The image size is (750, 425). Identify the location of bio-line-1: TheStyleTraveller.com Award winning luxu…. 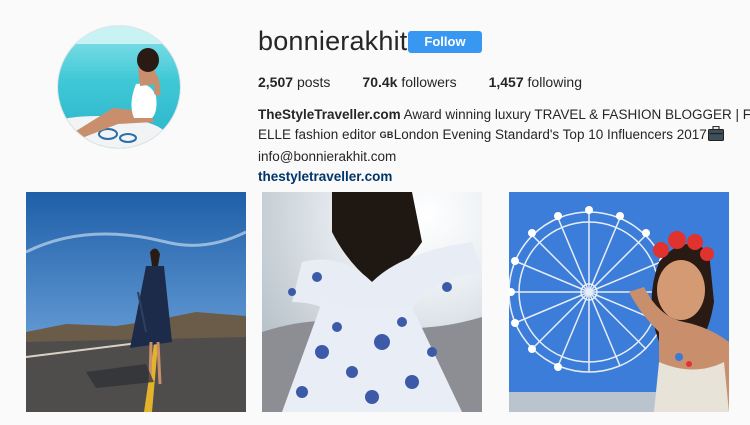
(504, 115).